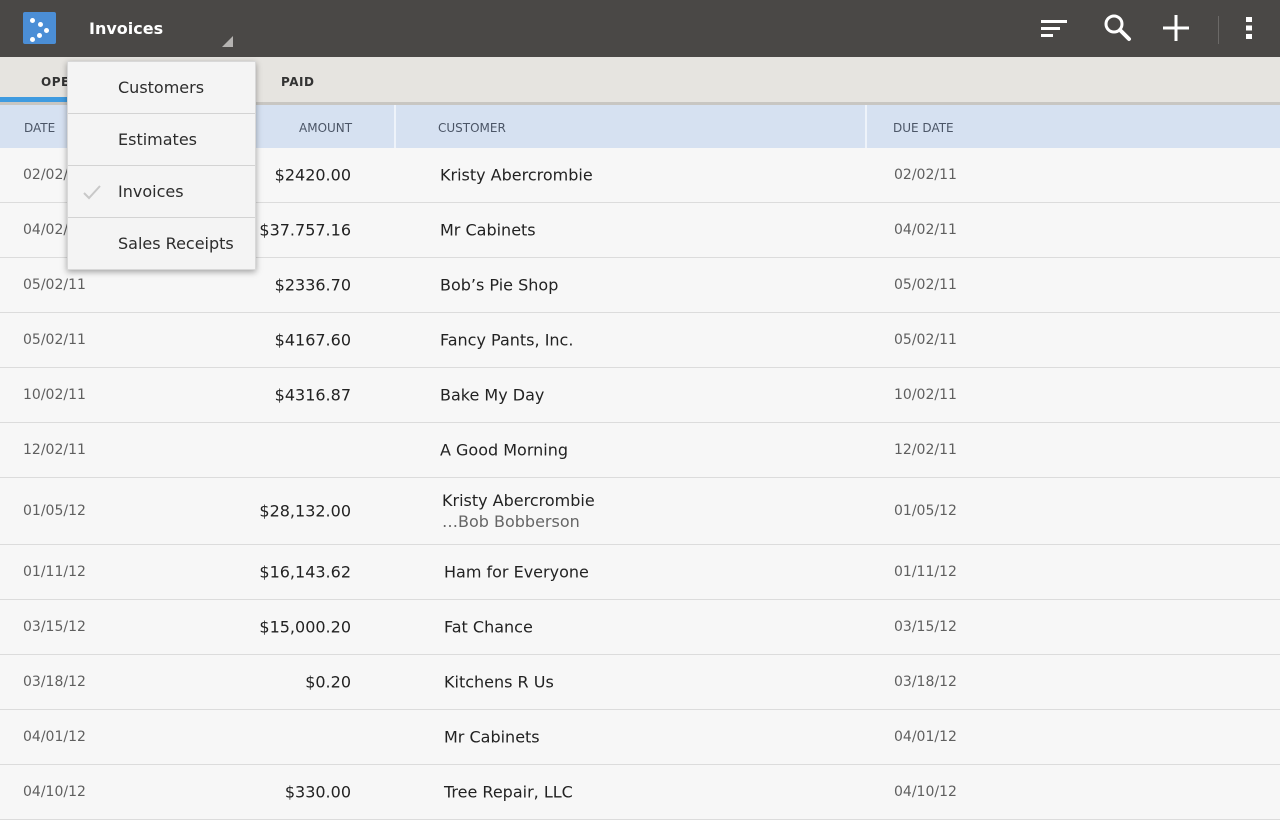 The image size is (1280, 820). I want to click on invoice-amount: $2420.00, so click(312, 175).